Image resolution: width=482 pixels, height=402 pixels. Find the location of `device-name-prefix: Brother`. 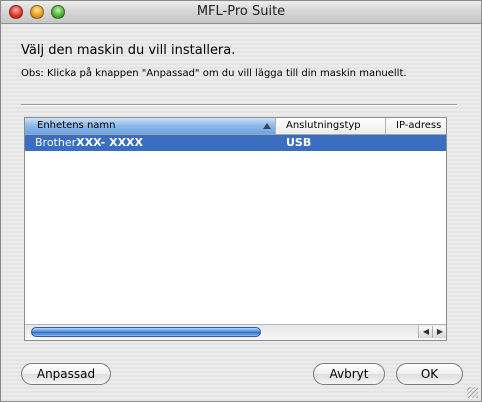

device-name-prefix: Brother is located at coordinates (56, 142).